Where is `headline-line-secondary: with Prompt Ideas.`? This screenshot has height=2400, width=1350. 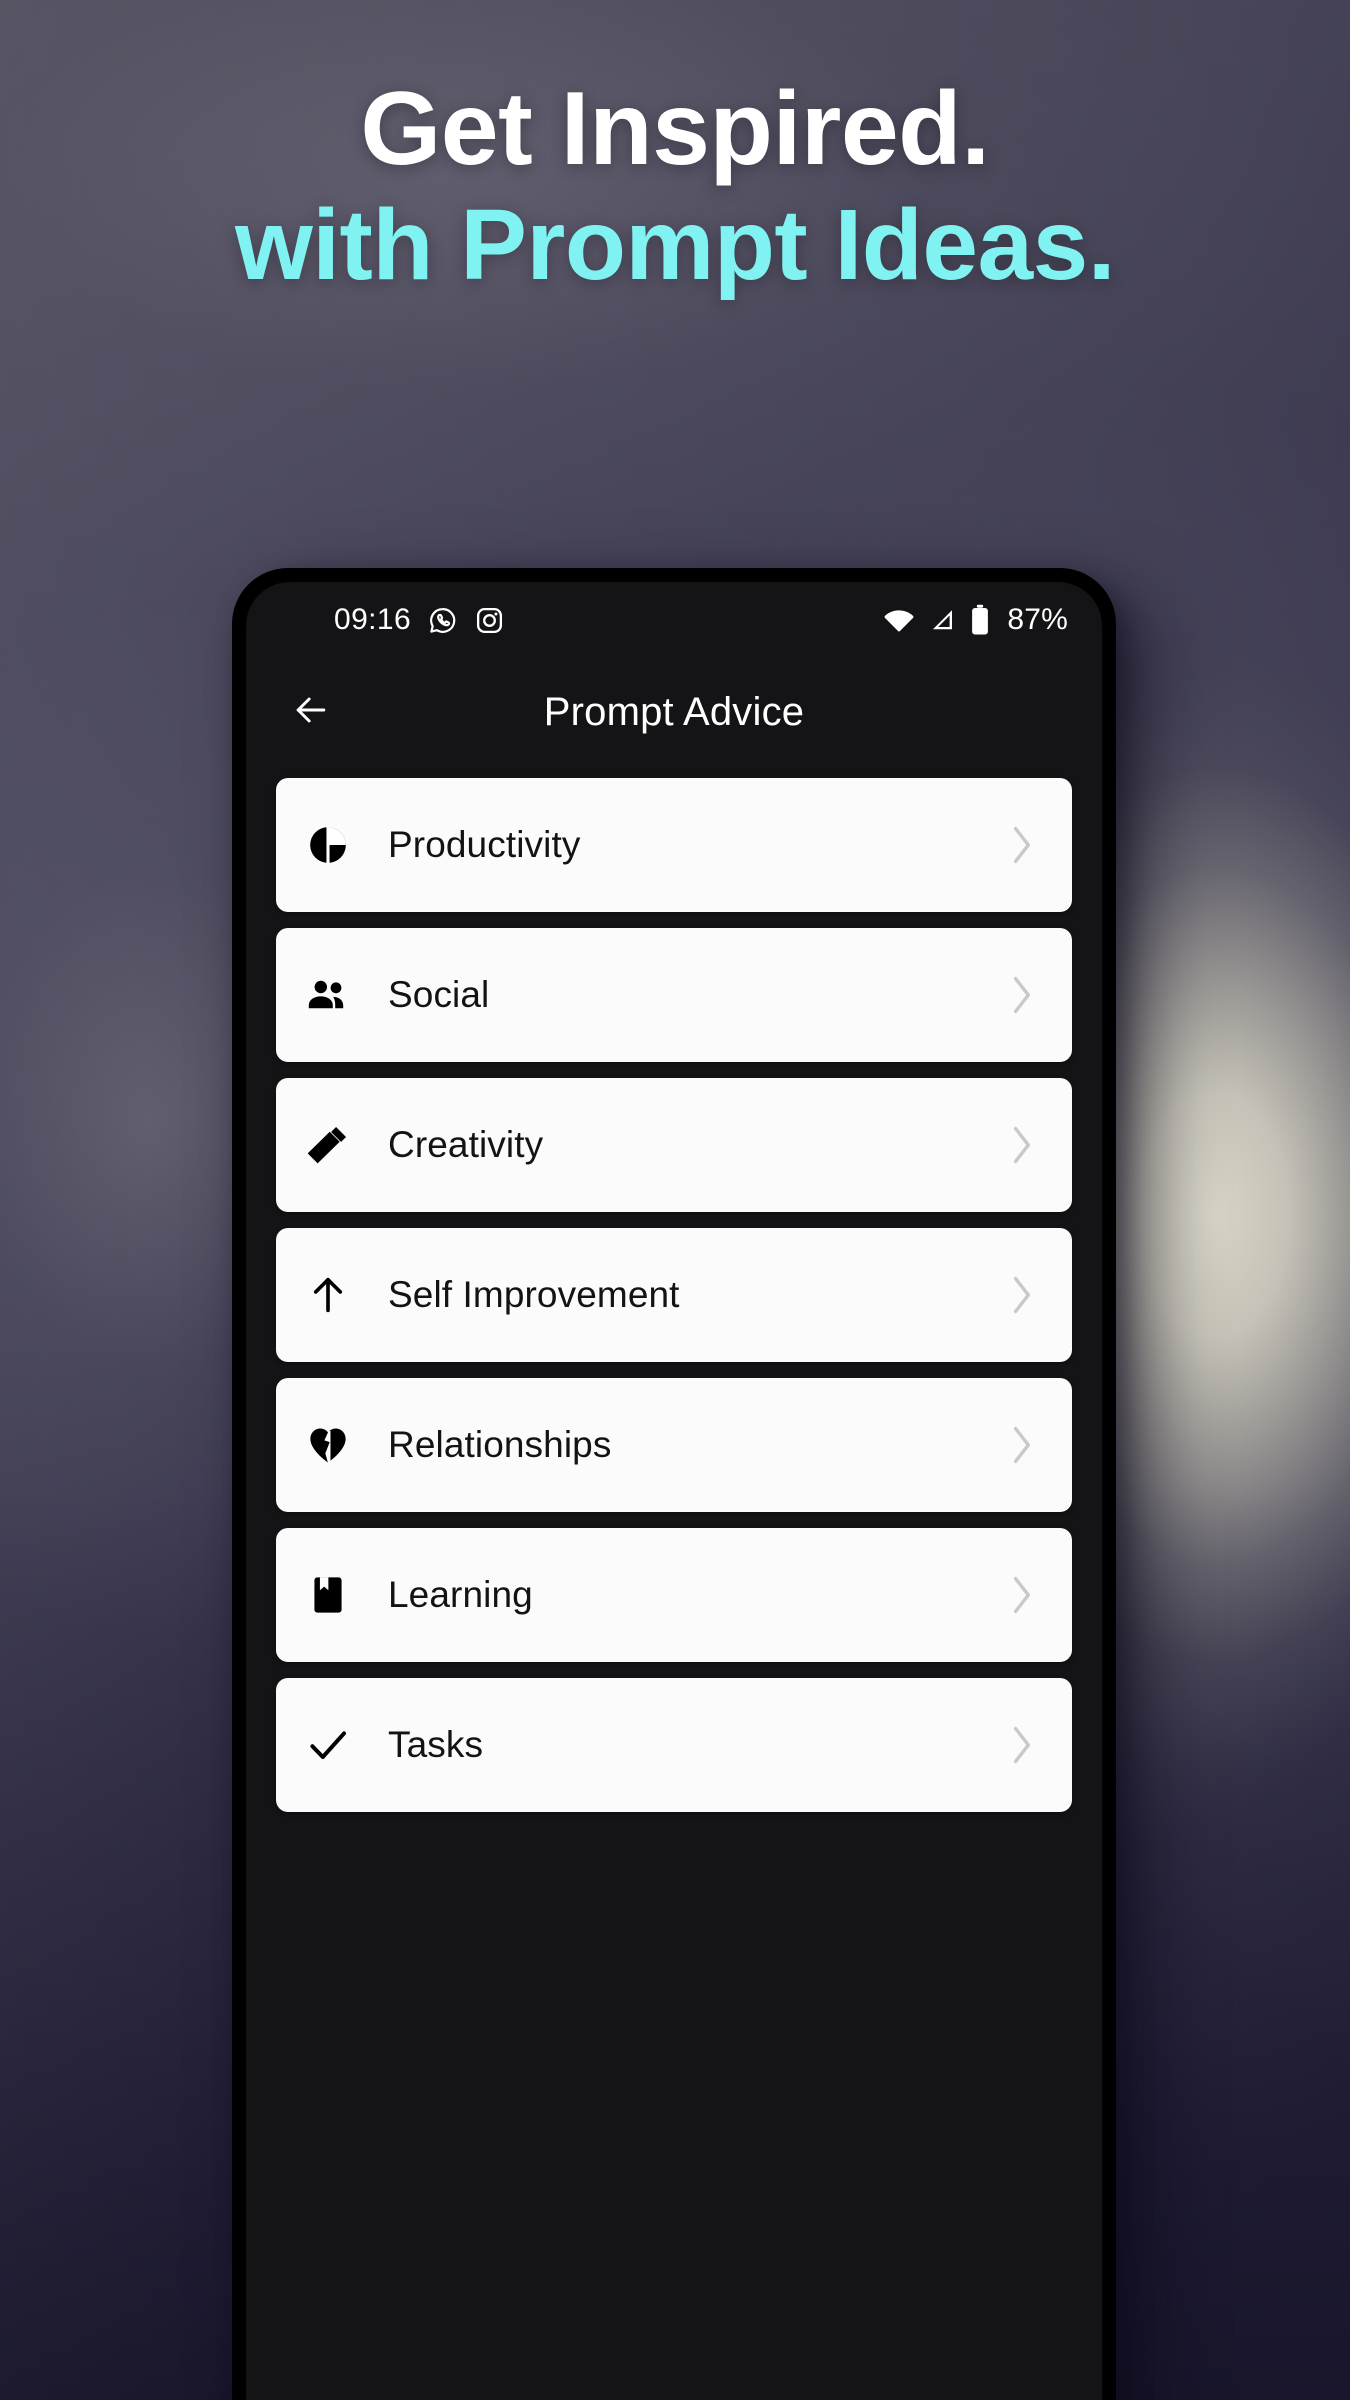 headline-line-secondary: with Prompt Ideas. is located at coordinates (675, 245).